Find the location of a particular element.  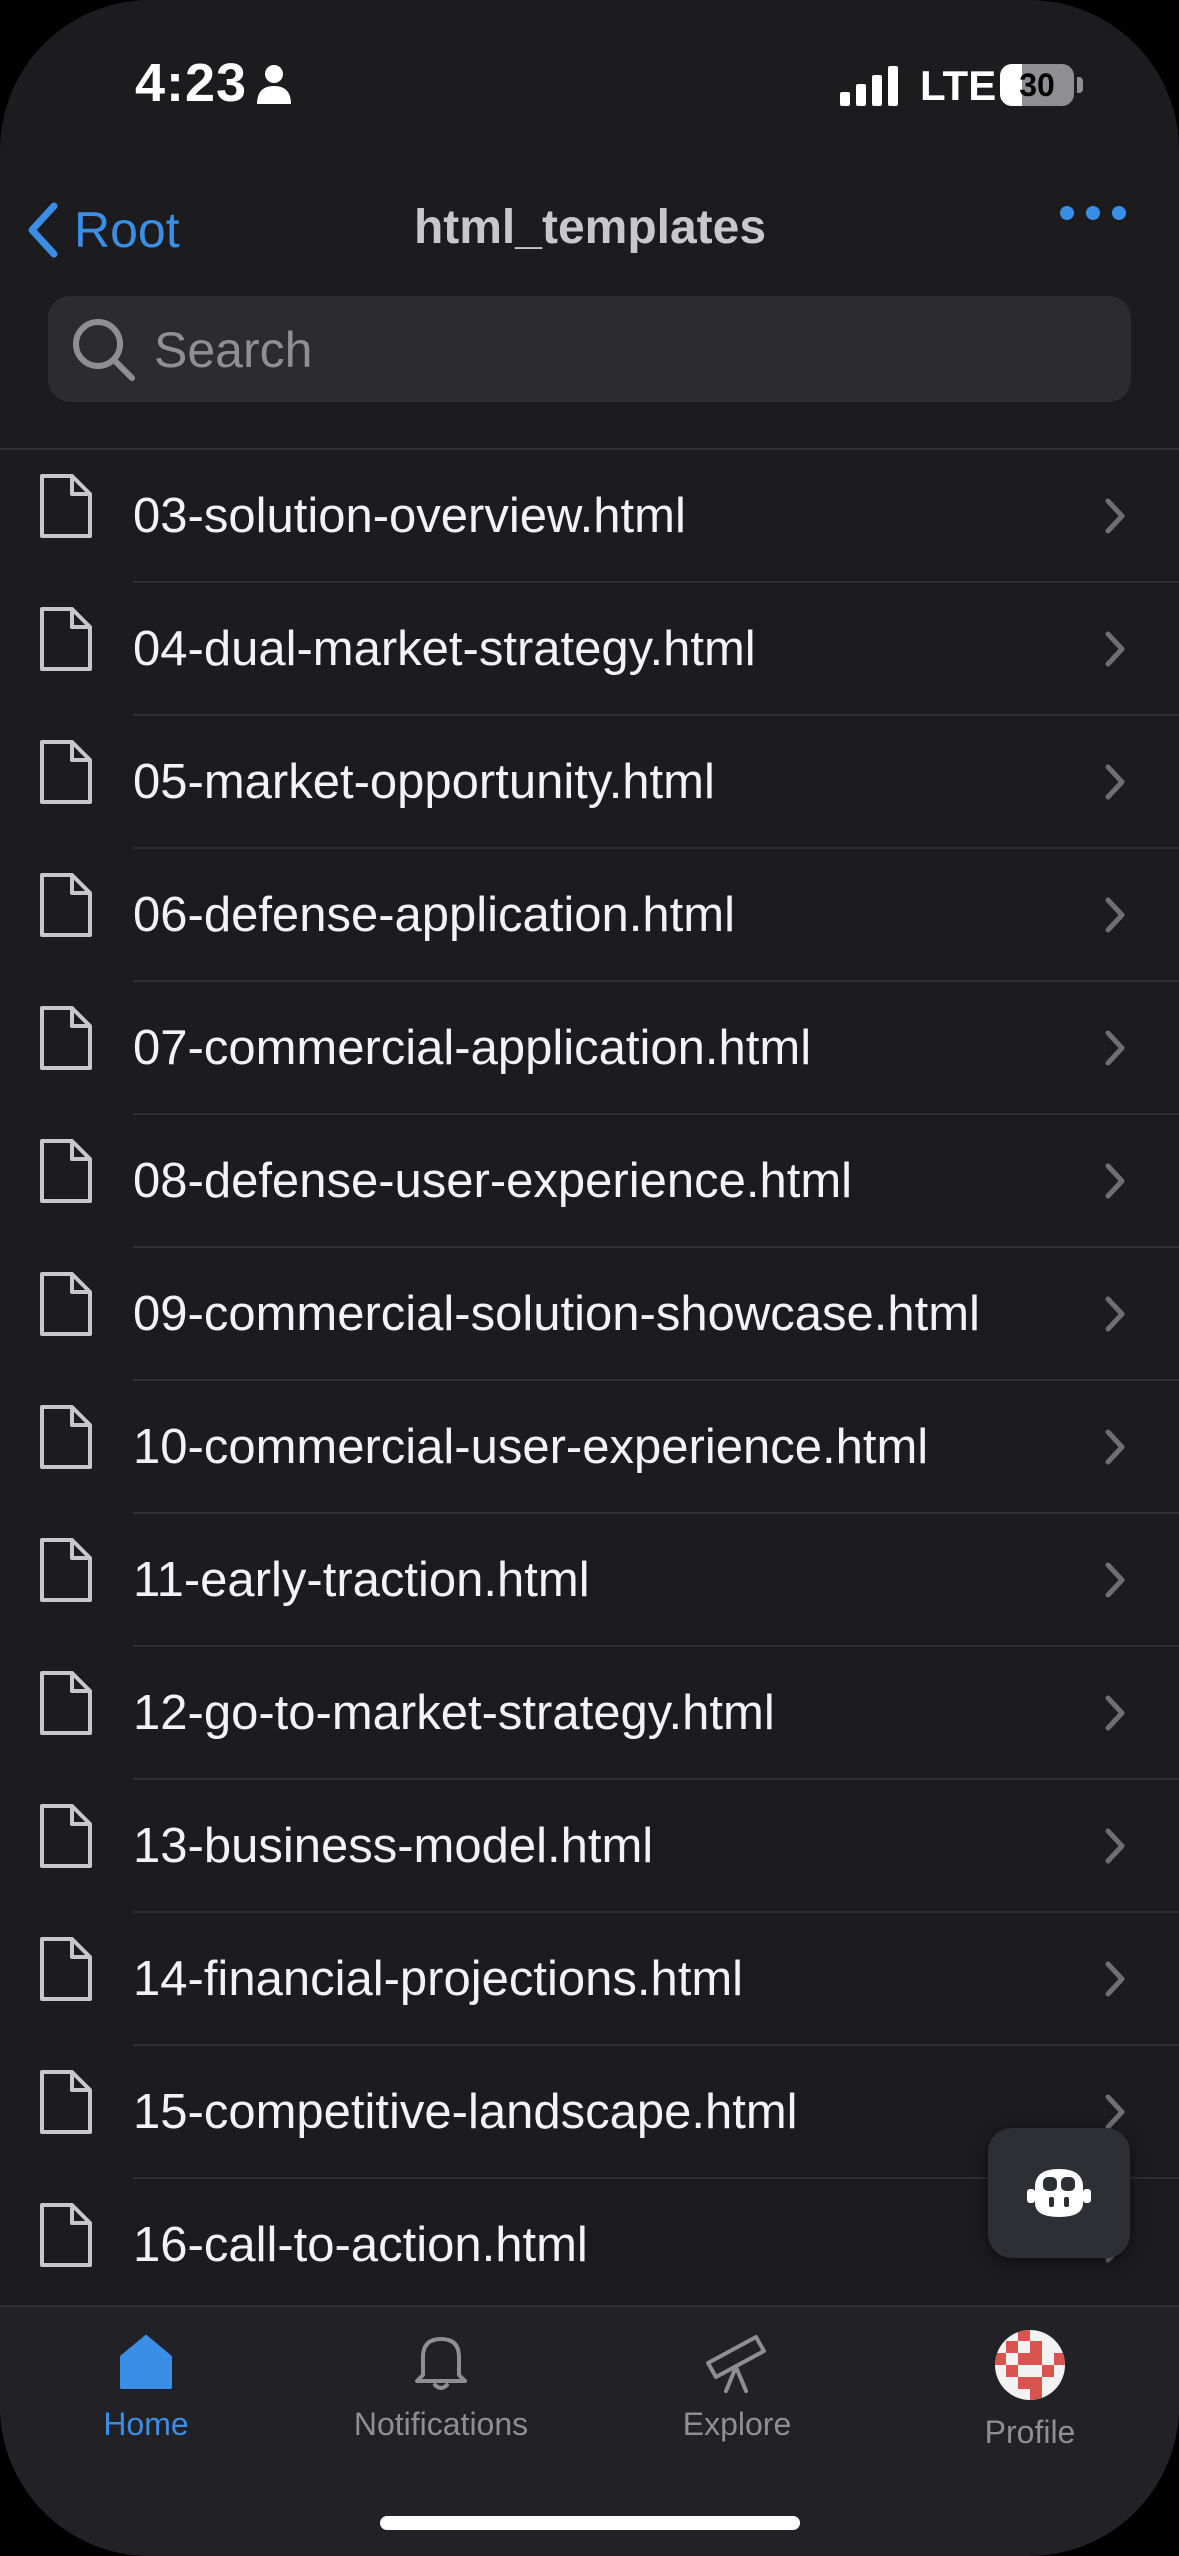

file-name: 16-call-to-action.html is located at coordinates (360, 2245).